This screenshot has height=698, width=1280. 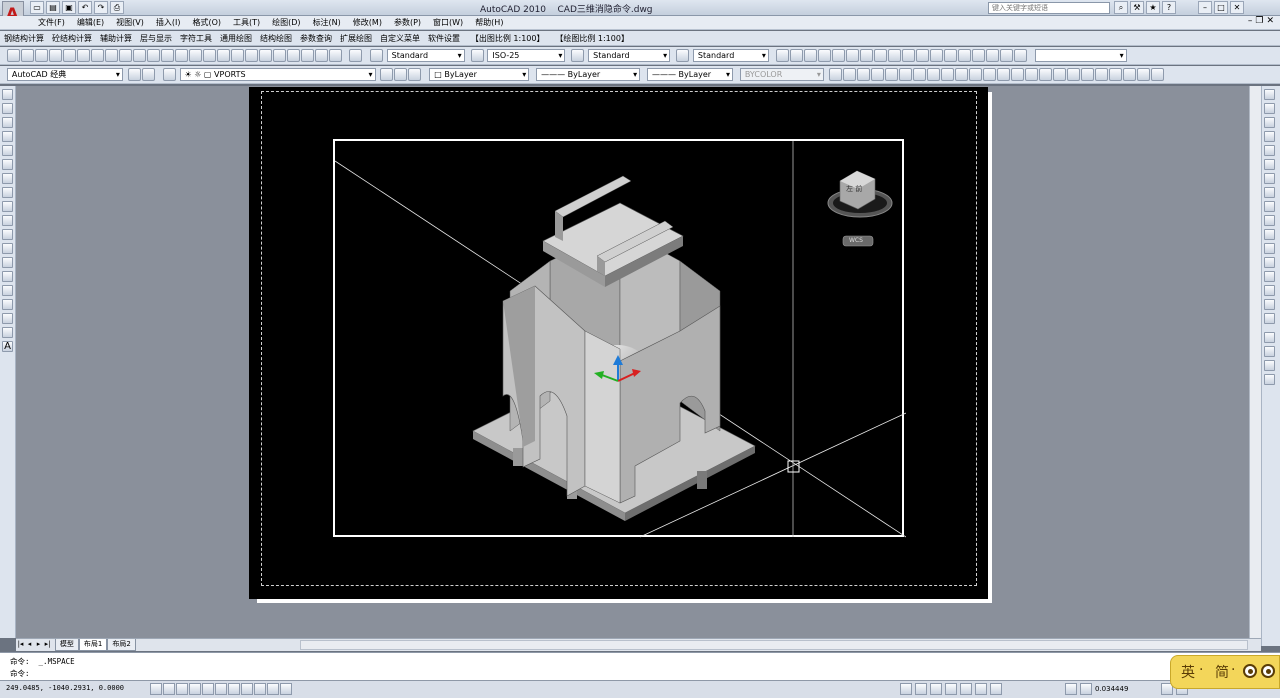 I want to click on tab-first-icon: |◂, so click(x=20, y=644).